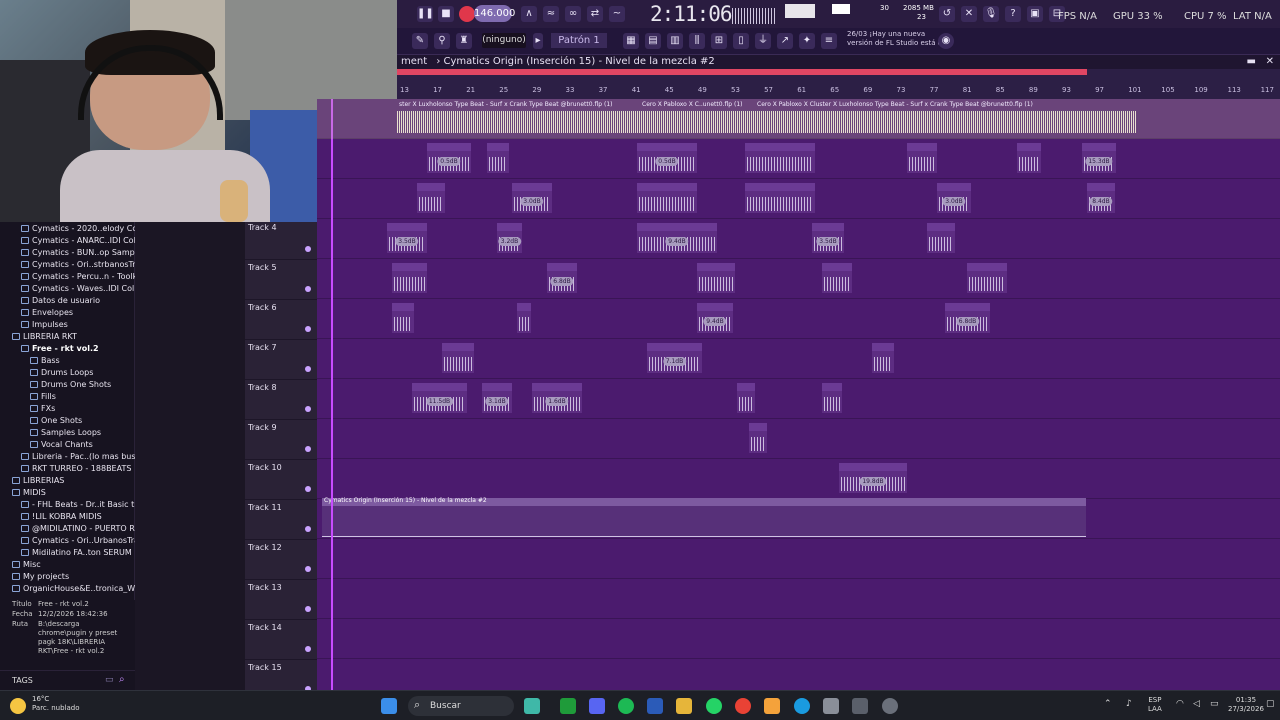 The image size is (1280, 720). Describe the element at coordinates (532, 706) in the screenshot. I see `widgets-icon` at that location.